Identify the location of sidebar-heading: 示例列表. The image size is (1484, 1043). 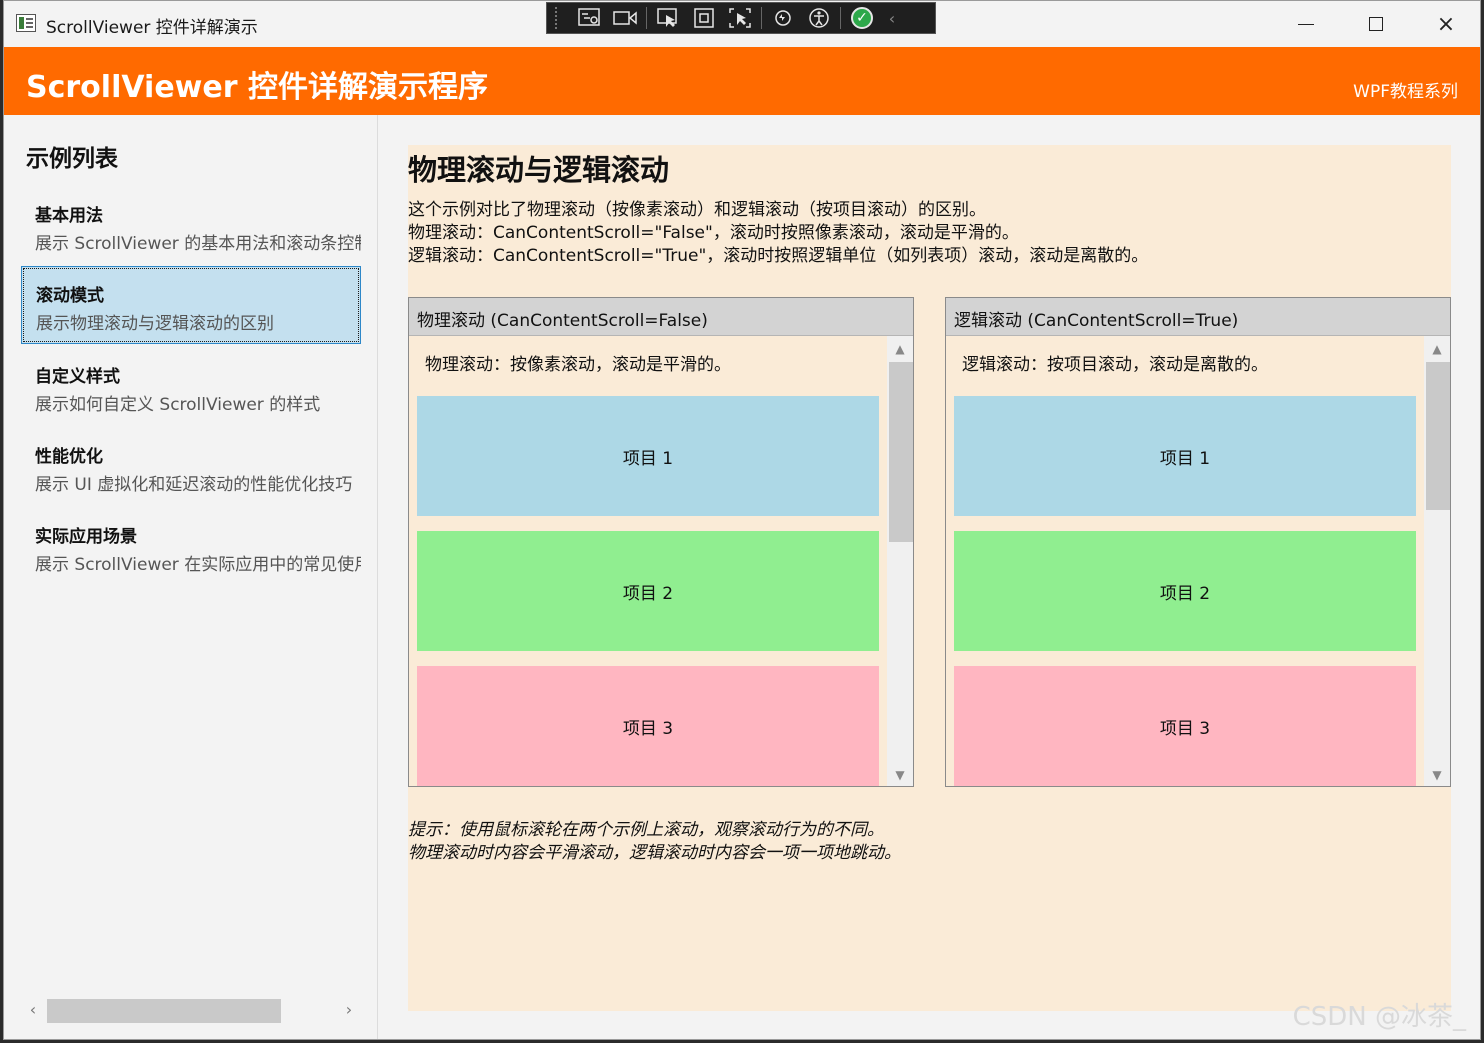
(72, 159).